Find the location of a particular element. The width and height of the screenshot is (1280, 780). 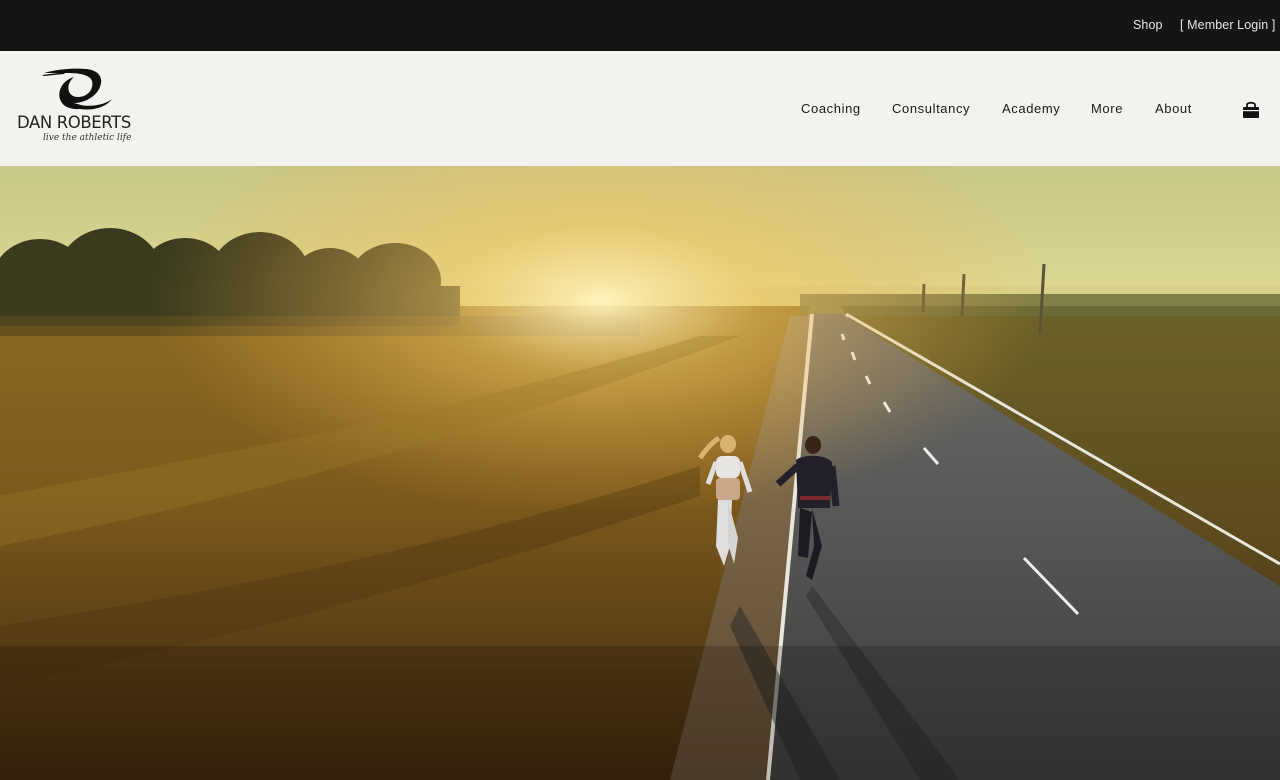

nav-item-consultancy: Consultancy is located at coordinates (931, 108).